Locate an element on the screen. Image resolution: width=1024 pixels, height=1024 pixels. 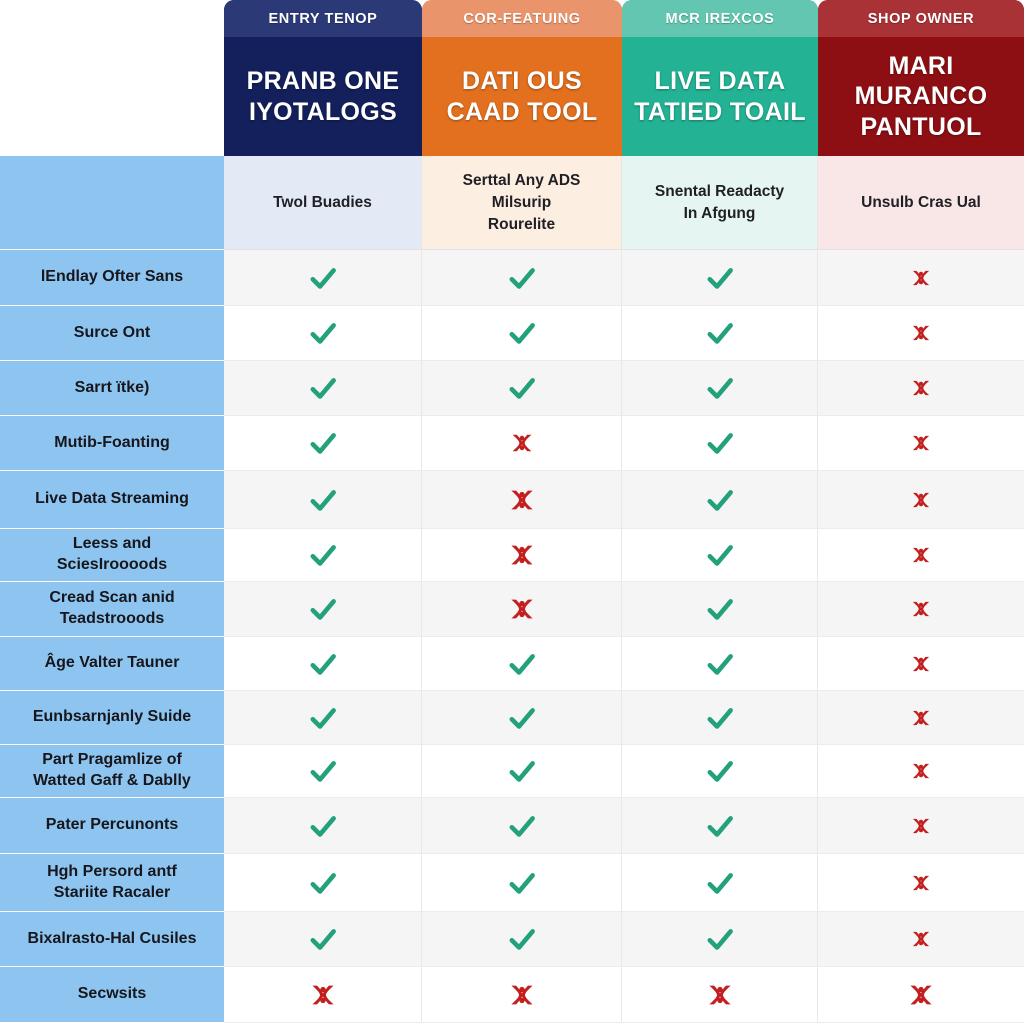
column-eyebrow-1: ENTRY TENOP is located at coordinates (323, 18).